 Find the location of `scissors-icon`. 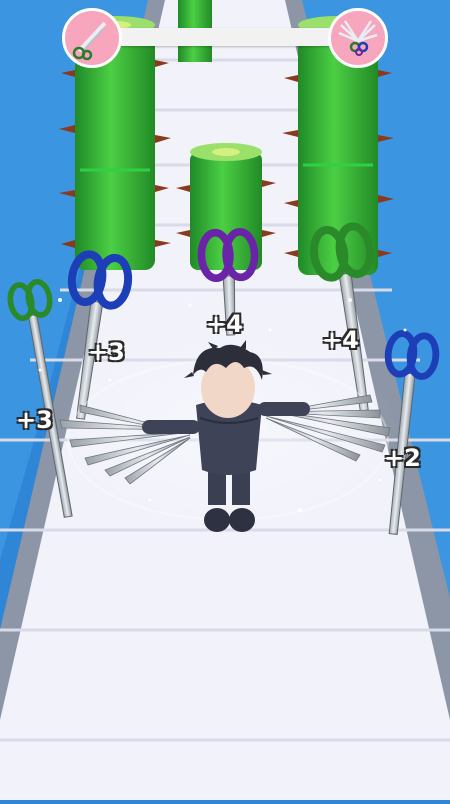

scissors-icon is located at coordinates (89, 41).